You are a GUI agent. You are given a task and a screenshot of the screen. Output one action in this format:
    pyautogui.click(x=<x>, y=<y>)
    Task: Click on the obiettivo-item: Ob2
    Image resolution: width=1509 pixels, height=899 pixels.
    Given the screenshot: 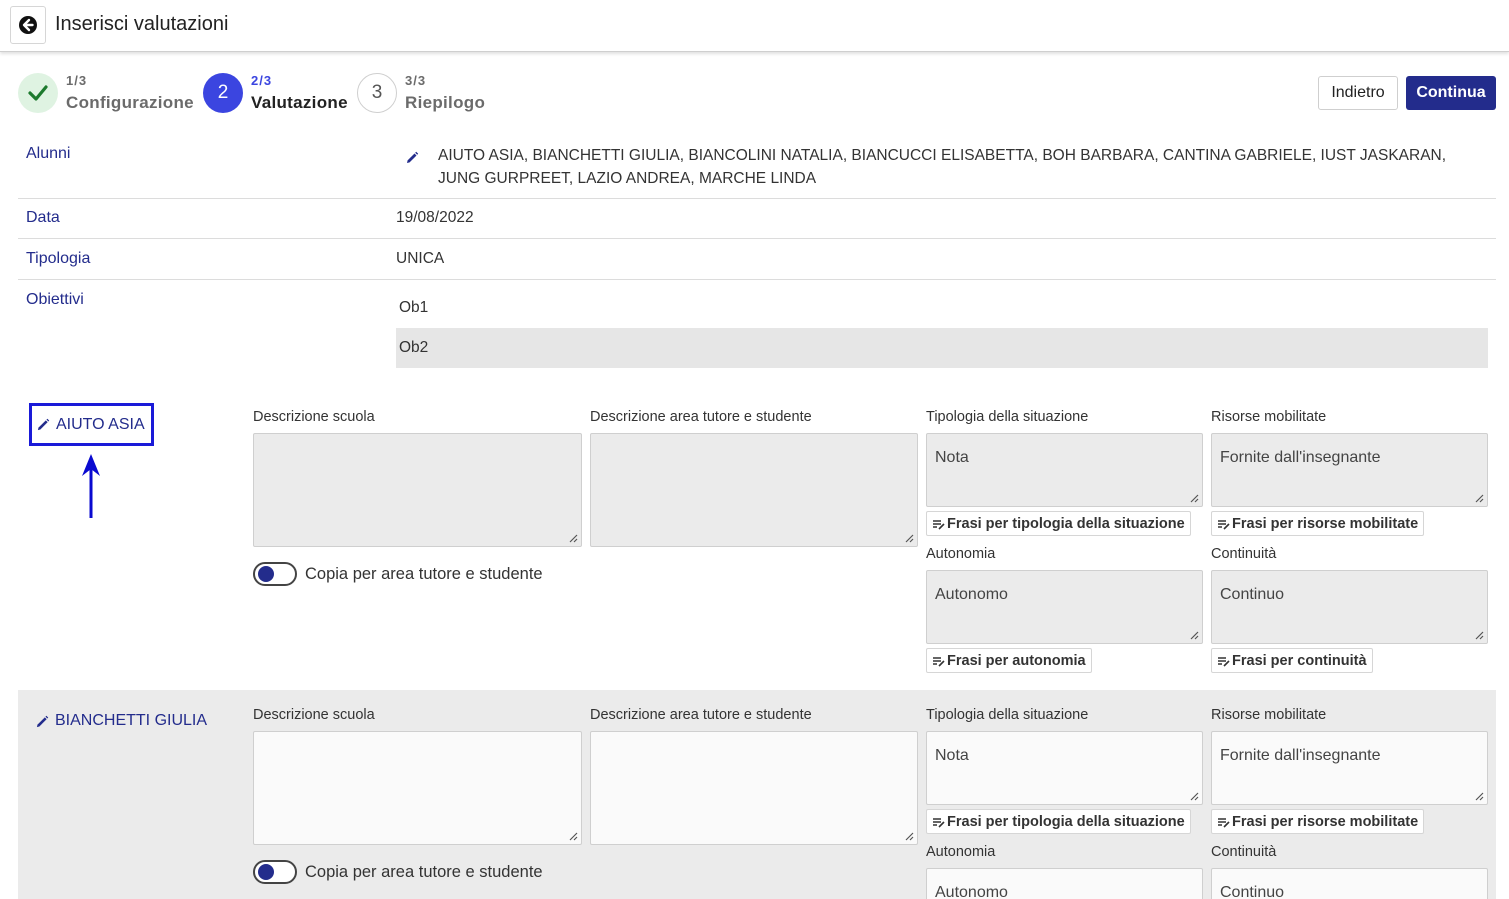 What is the action you would take?
    pyautogui.click(x=942, y=348)
    